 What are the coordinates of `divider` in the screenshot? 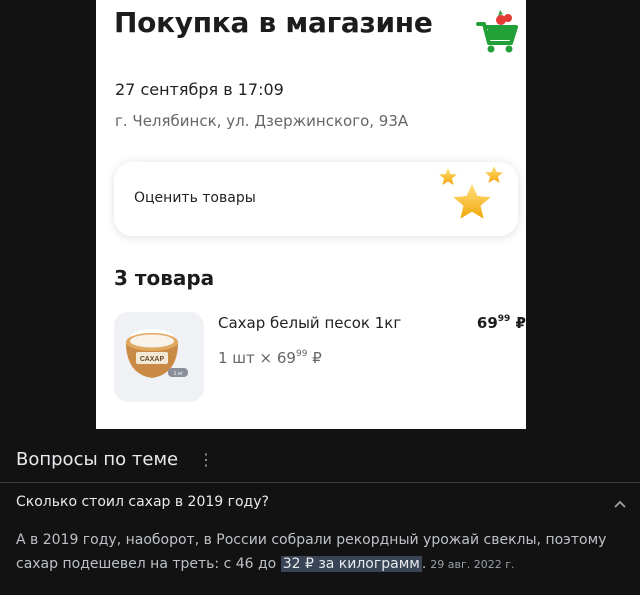 It's located at (320, 482).